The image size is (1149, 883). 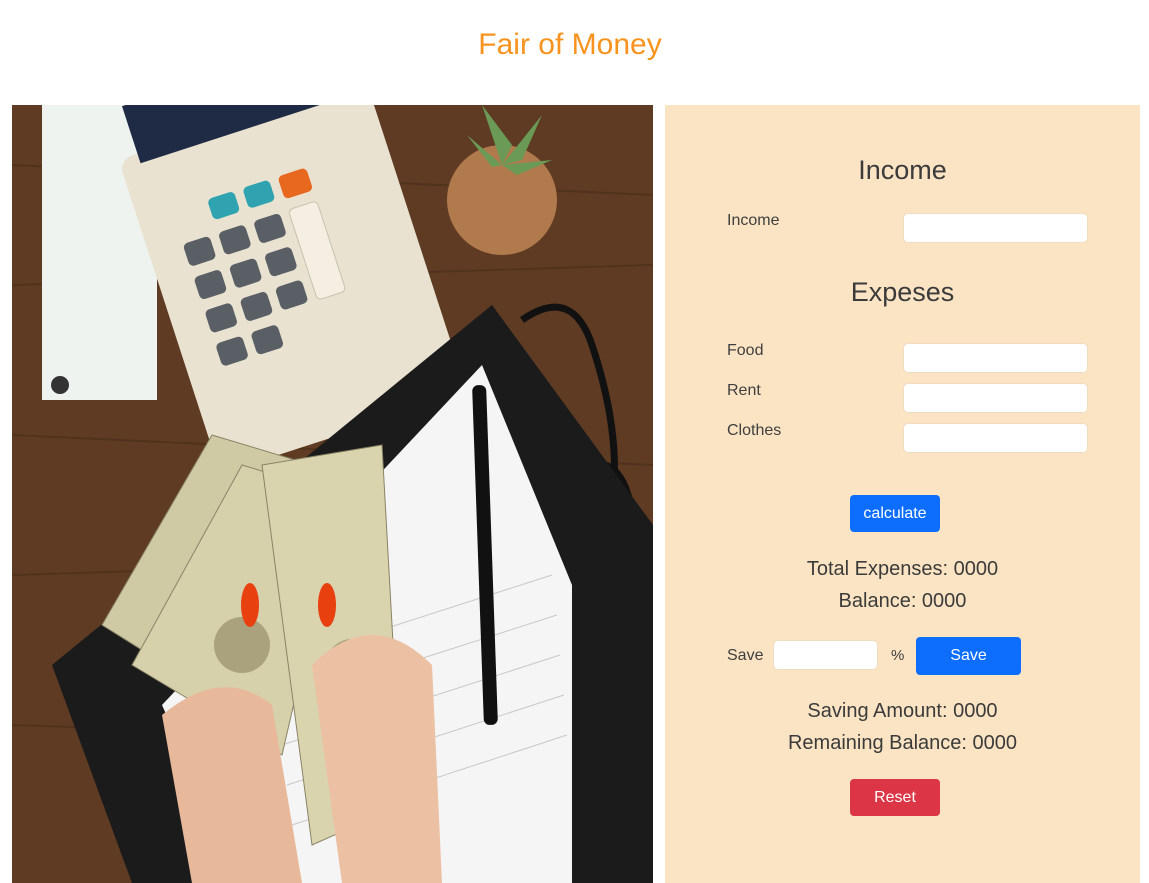 I want to click on save-label: Save, so click(x=745, y=655).